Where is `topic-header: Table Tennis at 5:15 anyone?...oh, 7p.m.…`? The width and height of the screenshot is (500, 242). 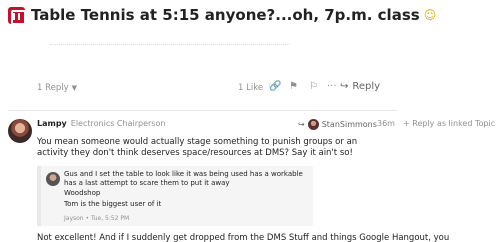
topic-header: Table Tennis at 5:15 anyone?...oh, 7p.m.… is located at coordinates (254, 15).